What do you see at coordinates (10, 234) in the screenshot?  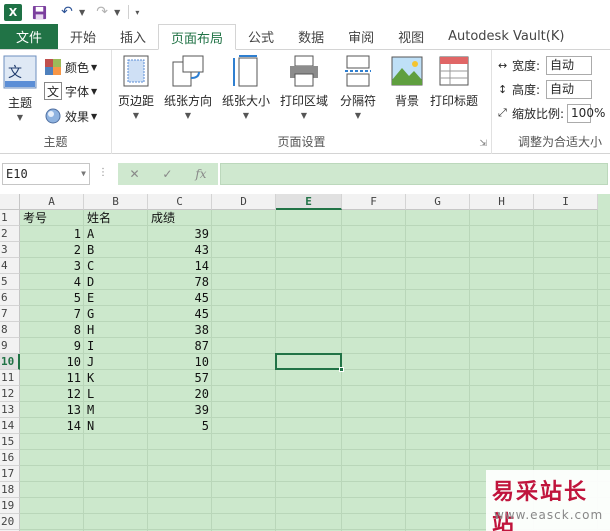 I see `row-header-2: 2` at bounding box center [10, 234].